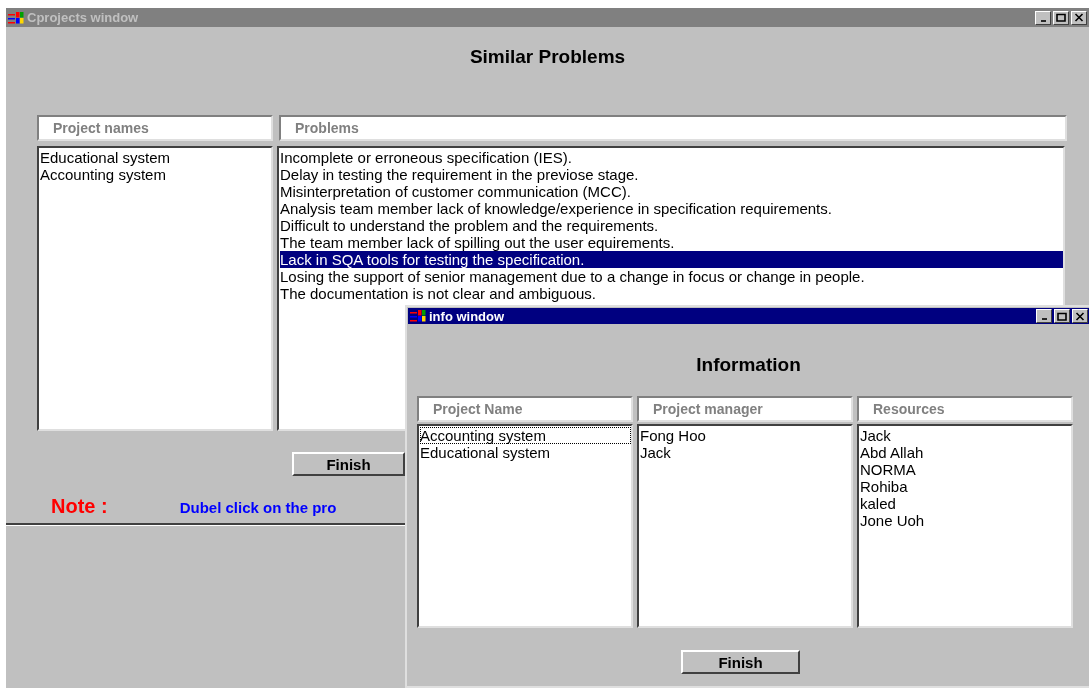  Describe the element at coordinates (547, 57) in the screenshot. I see `window-heading: Similar Problems` at that location.